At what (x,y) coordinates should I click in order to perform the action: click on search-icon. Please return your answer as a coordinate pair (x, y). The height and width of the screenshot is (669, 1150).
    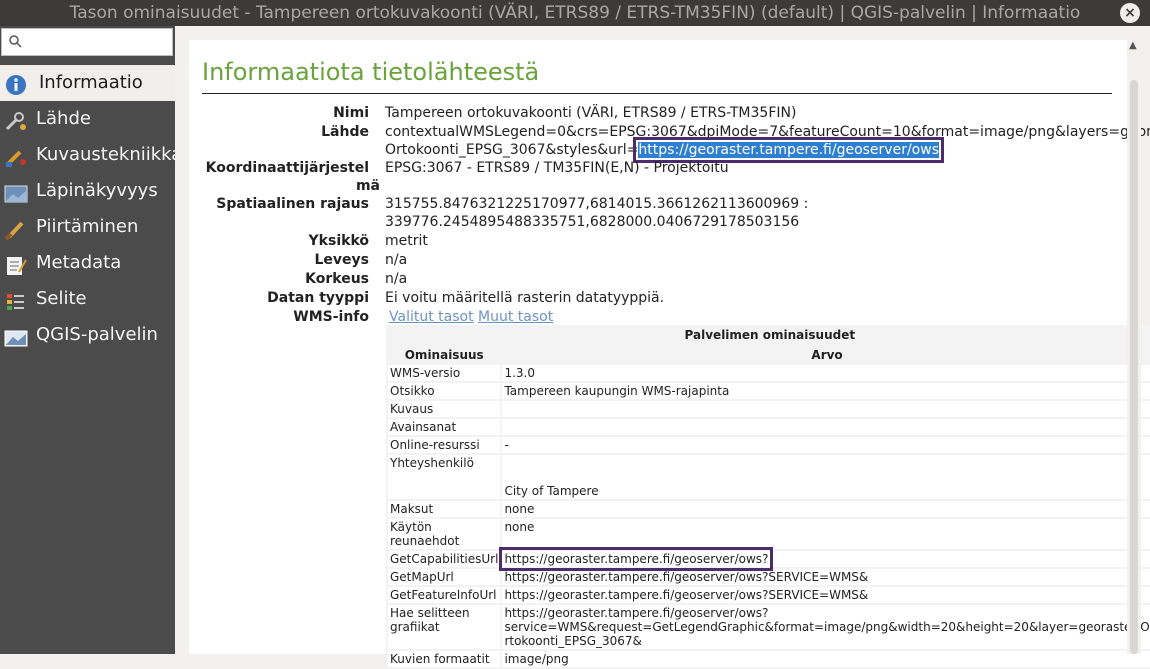
    Looking at the image, I should click on (15, 43).